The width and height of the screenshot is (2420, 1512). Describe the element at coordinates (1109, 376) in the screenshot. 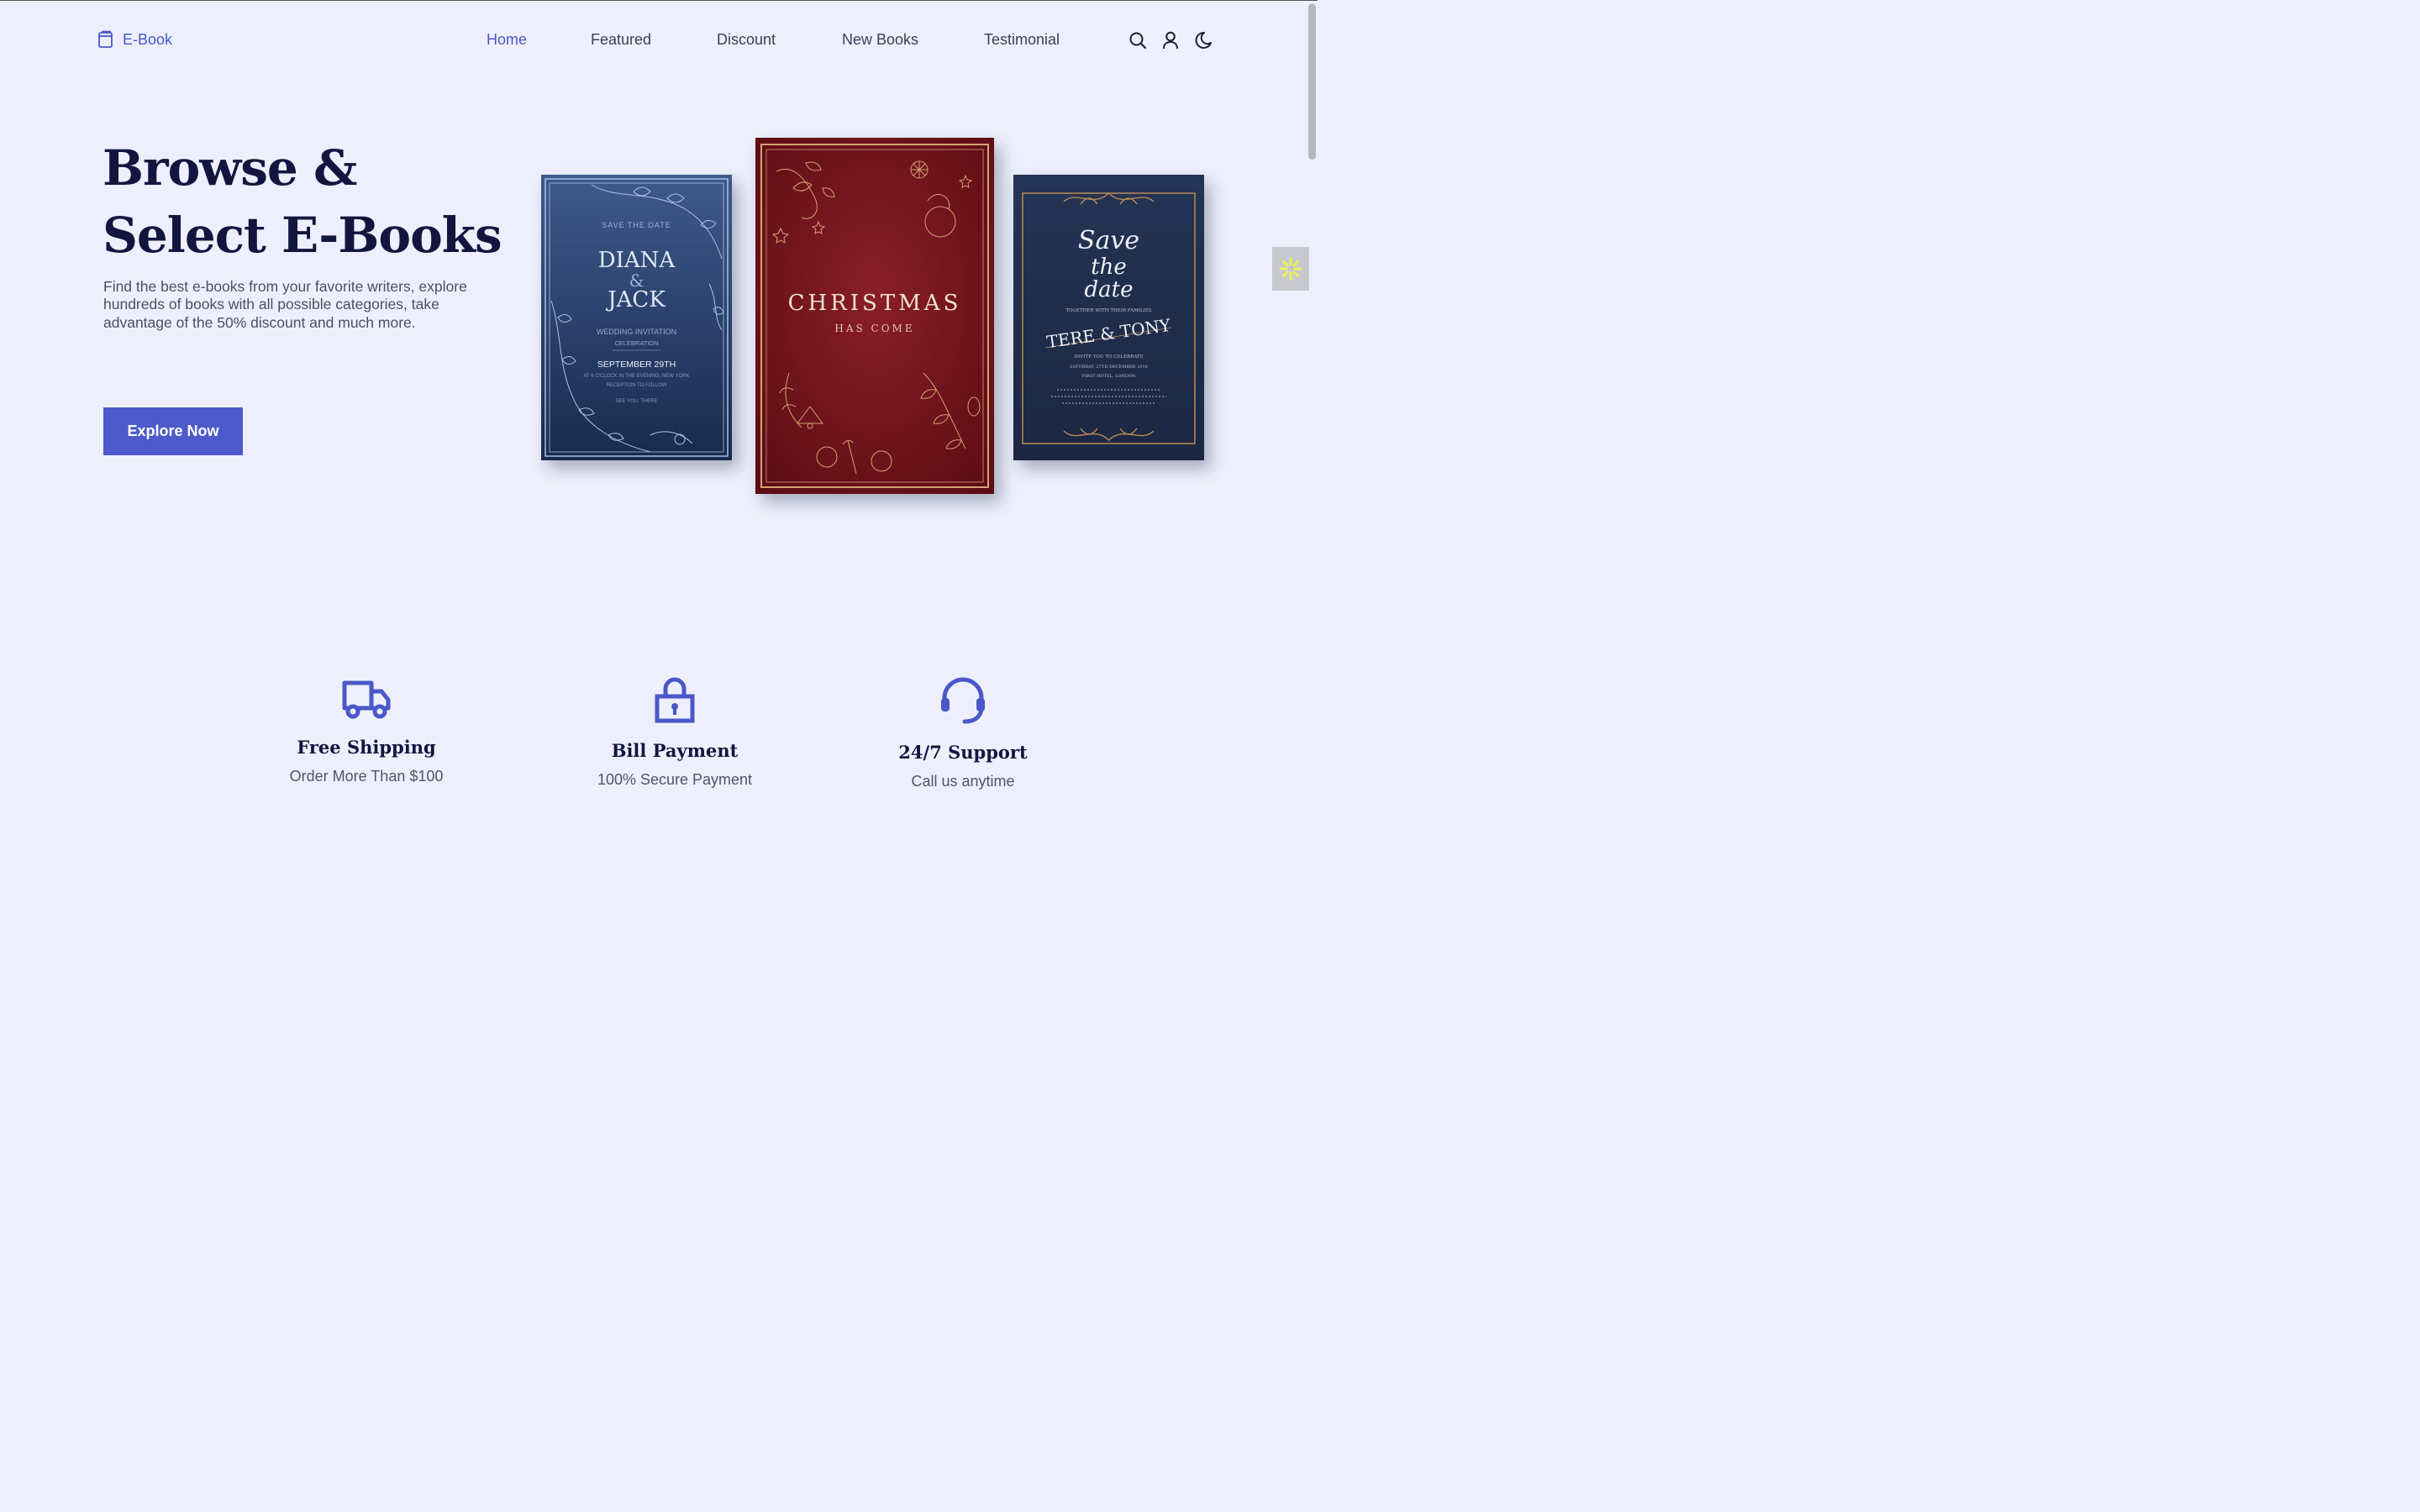

I see `book3-venue: FIRST HOTEL, LONDON` at that location.